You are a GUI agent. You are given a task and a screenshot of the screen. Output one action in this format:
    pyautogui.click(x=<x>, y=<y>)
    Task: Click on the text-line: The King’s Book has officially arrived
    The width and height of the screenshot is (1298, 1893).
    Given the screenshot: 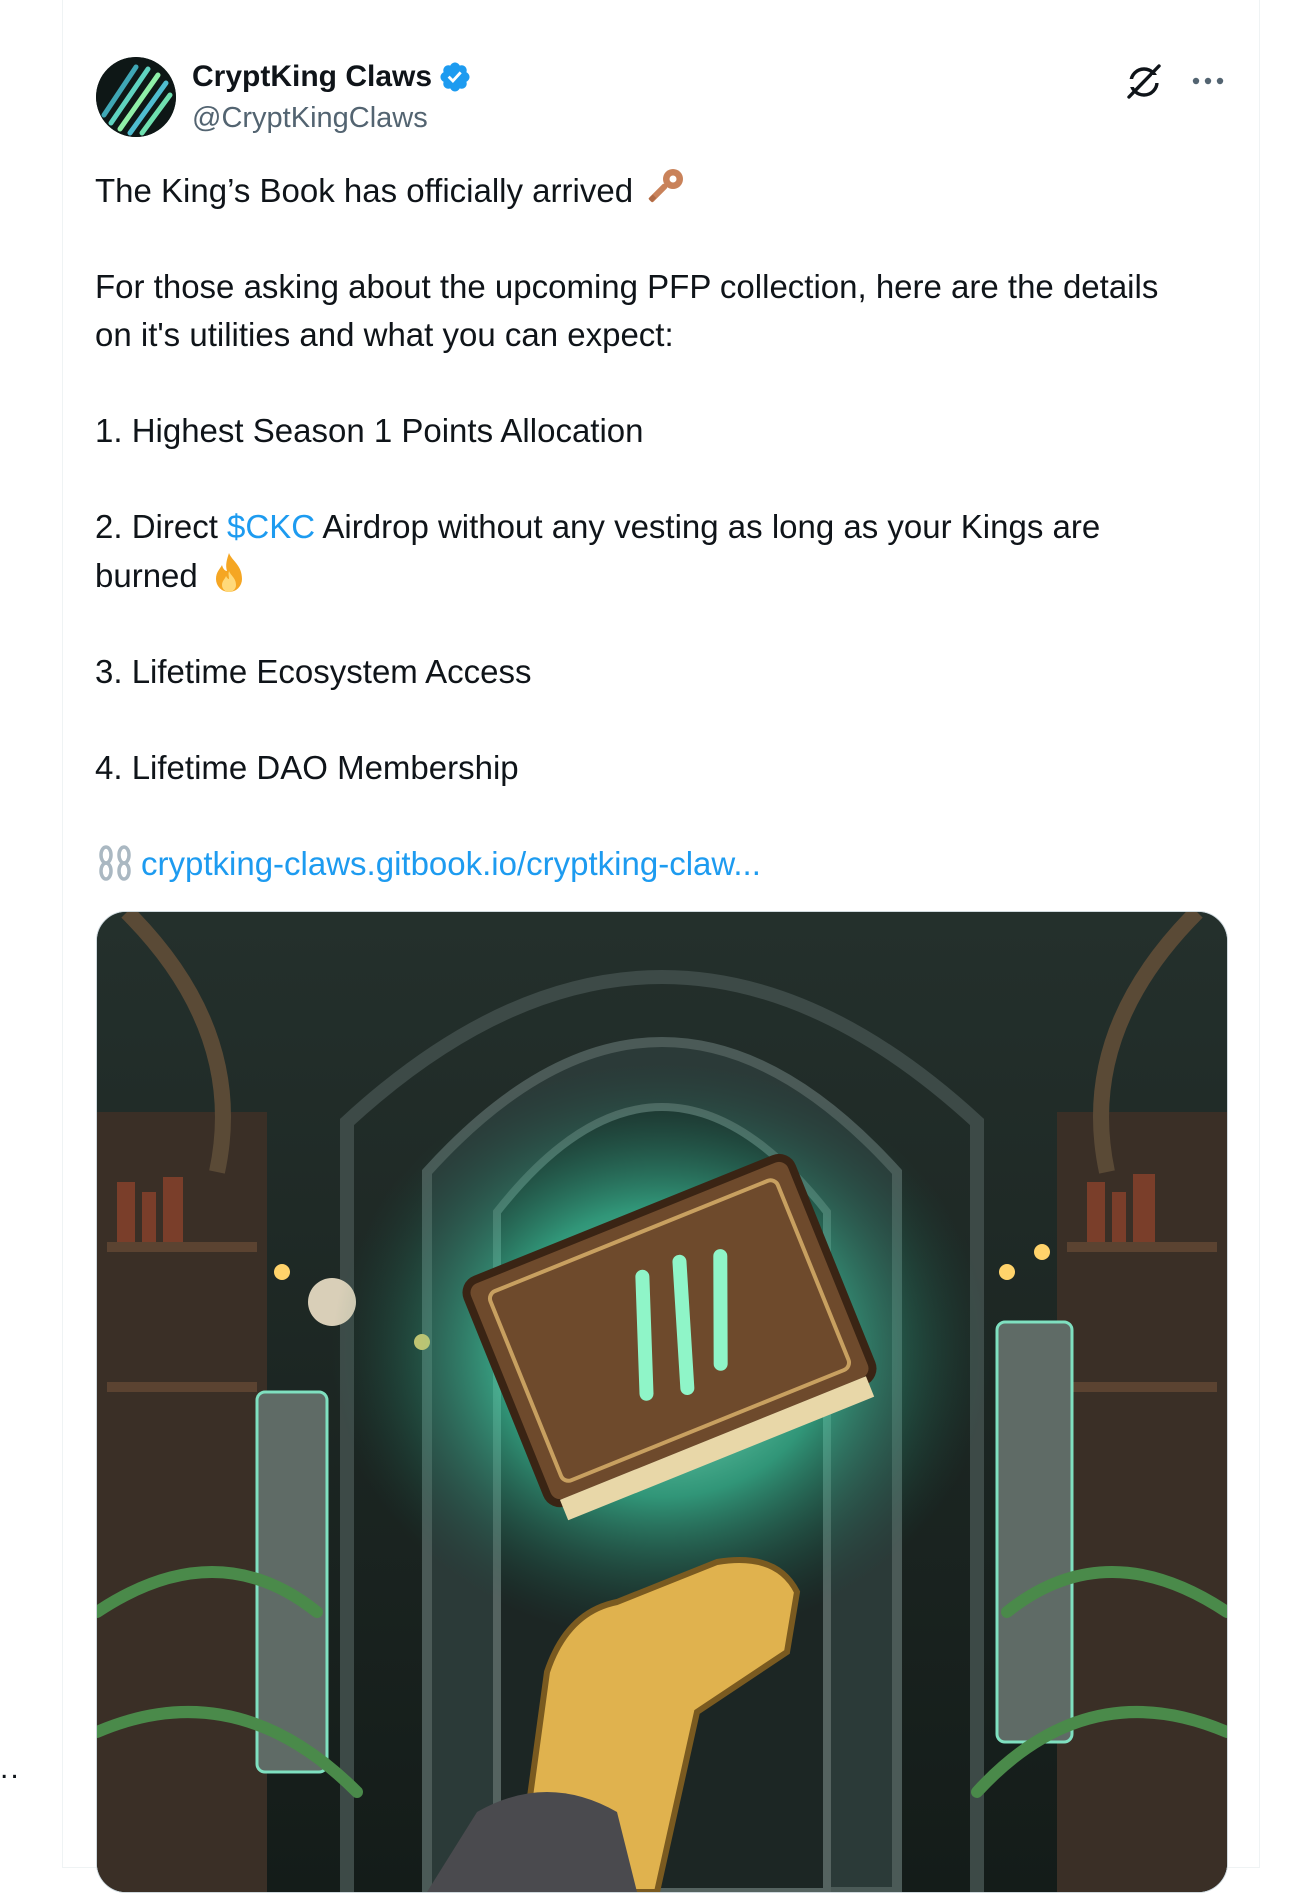 What is the action you would take?
    pyautogui.click(x=665, y=190)
    